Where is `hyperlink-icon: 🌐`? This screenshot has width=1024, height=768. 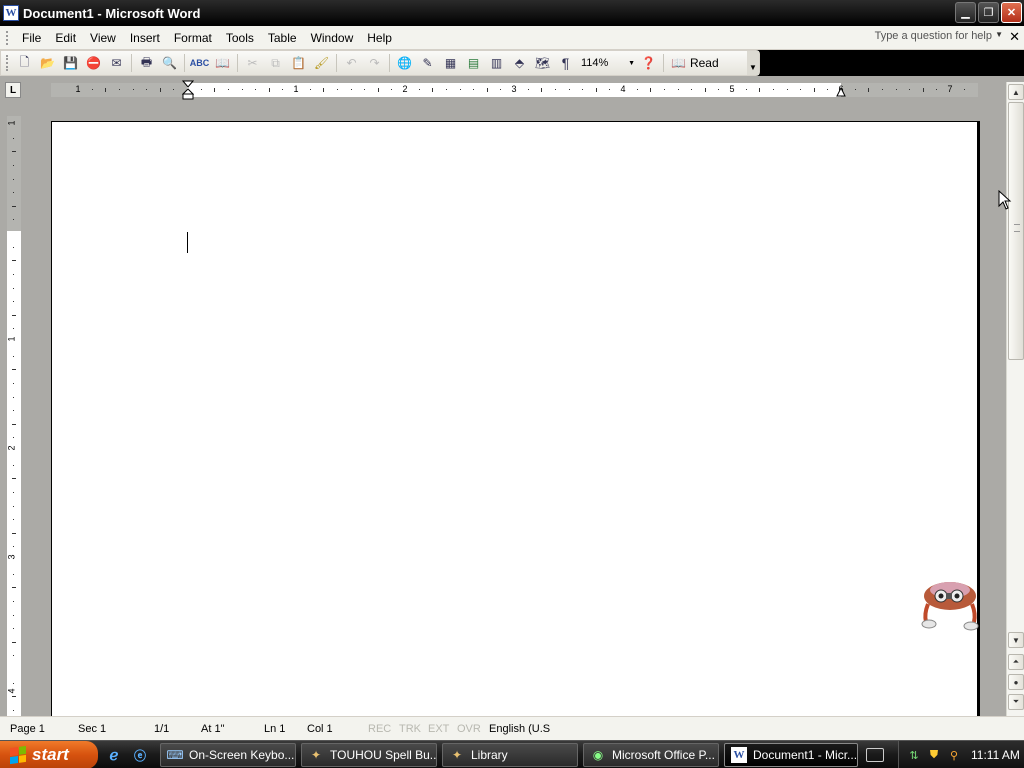
hyperlink-icon: 🌐 is located at coordinates (405, 63).